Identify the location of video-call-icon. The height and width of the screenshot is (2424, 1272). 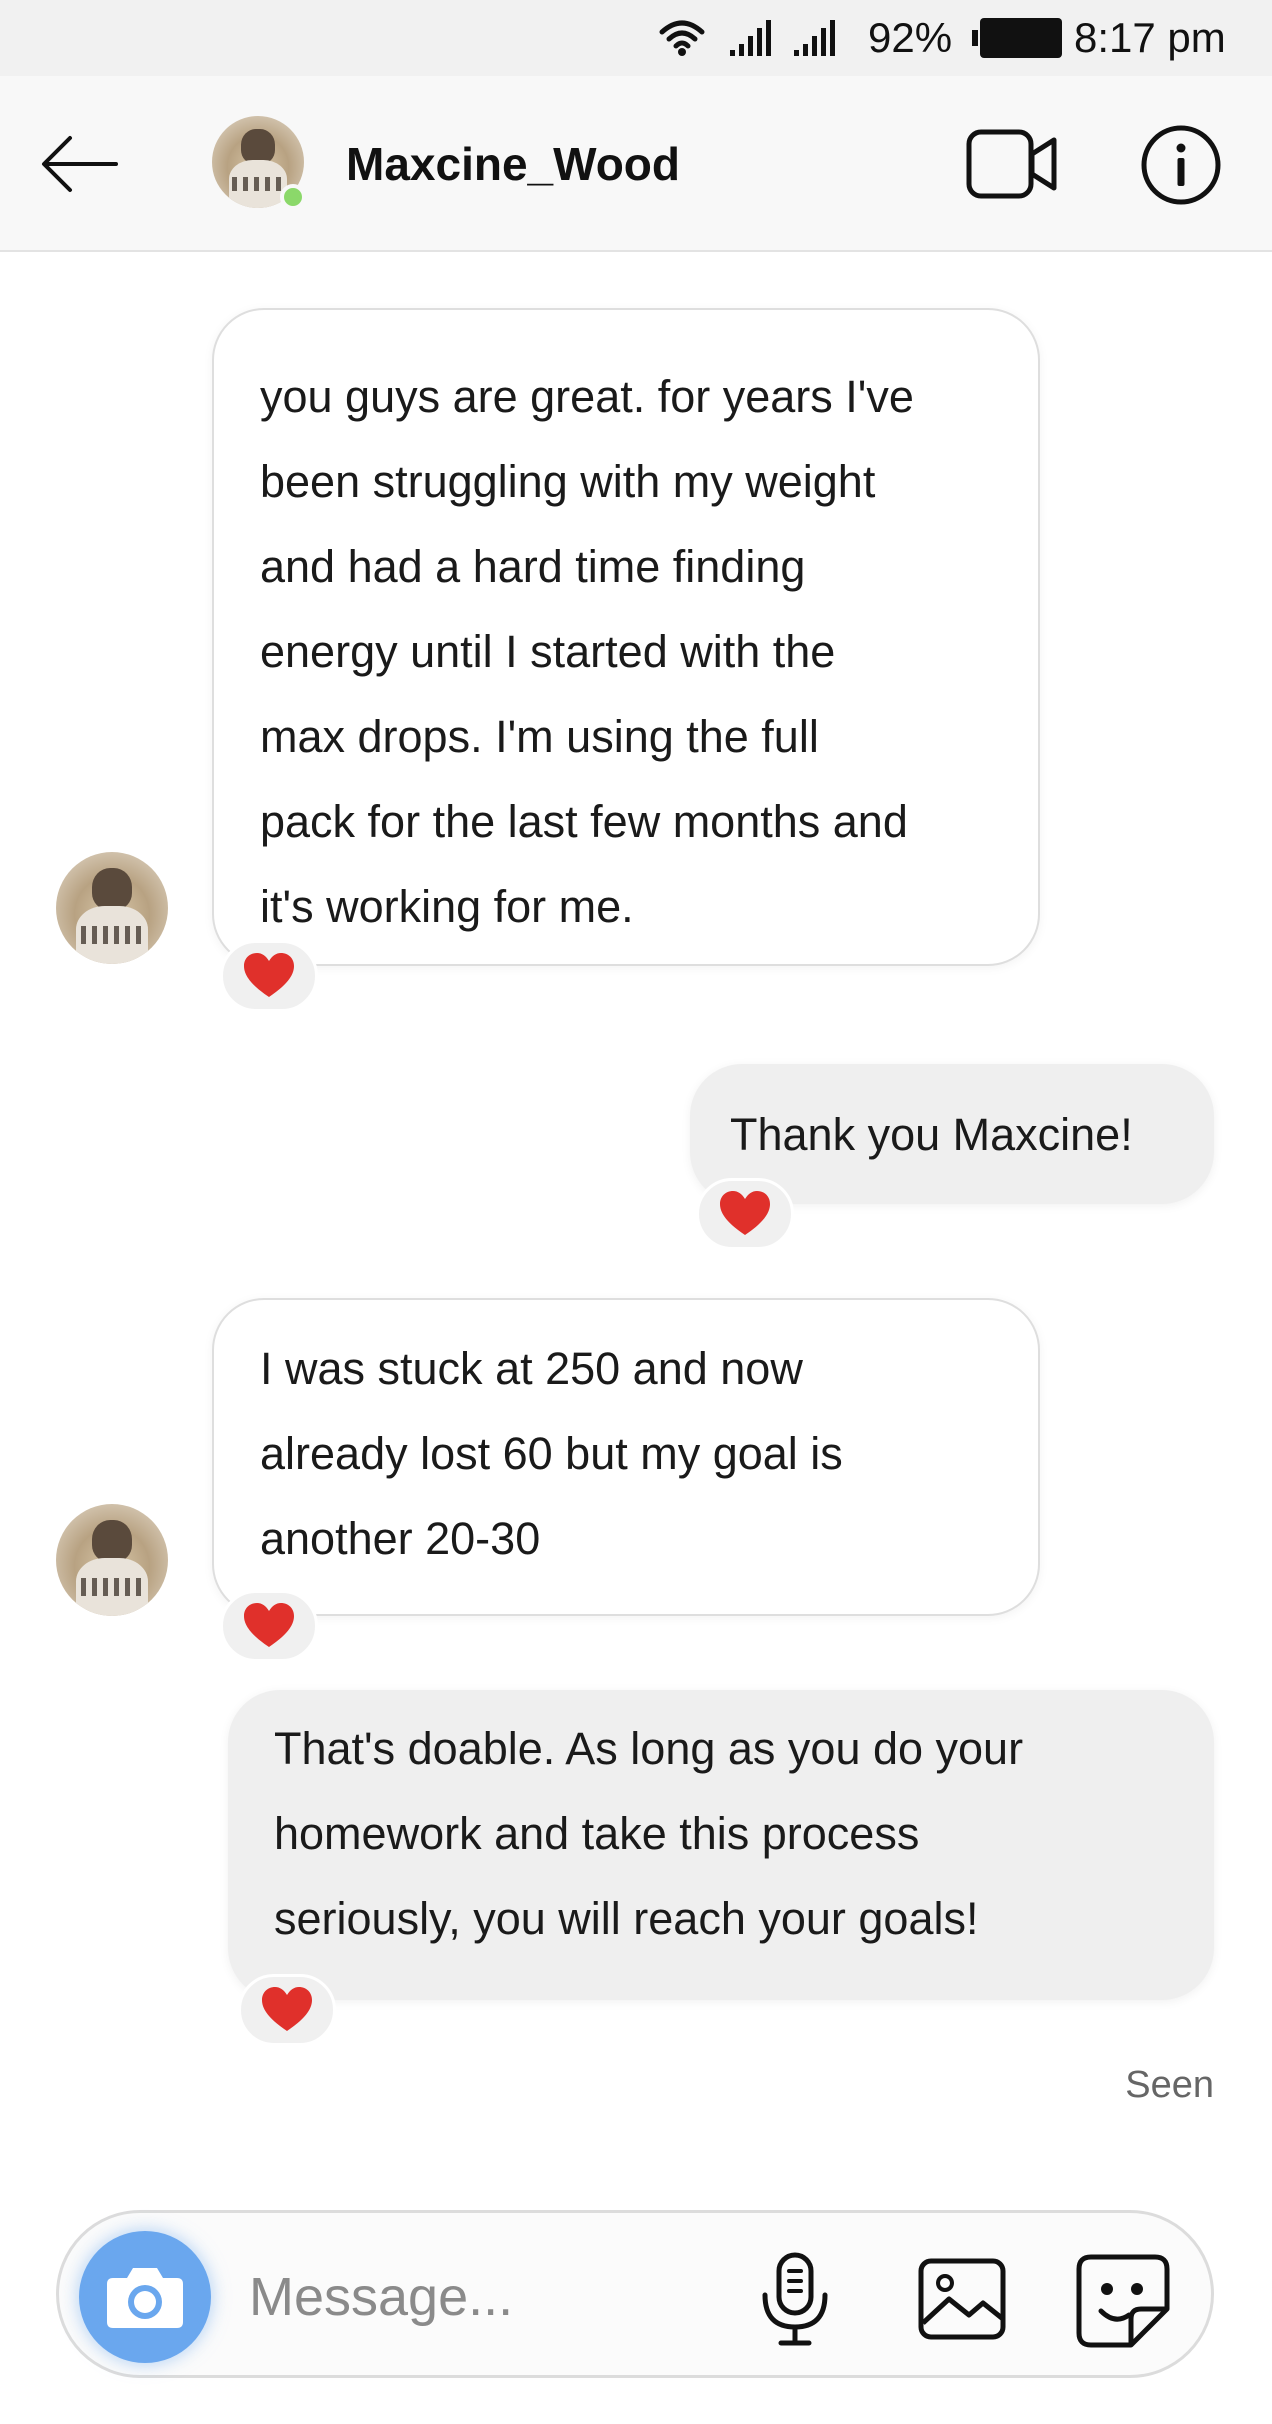
(1012, 164).